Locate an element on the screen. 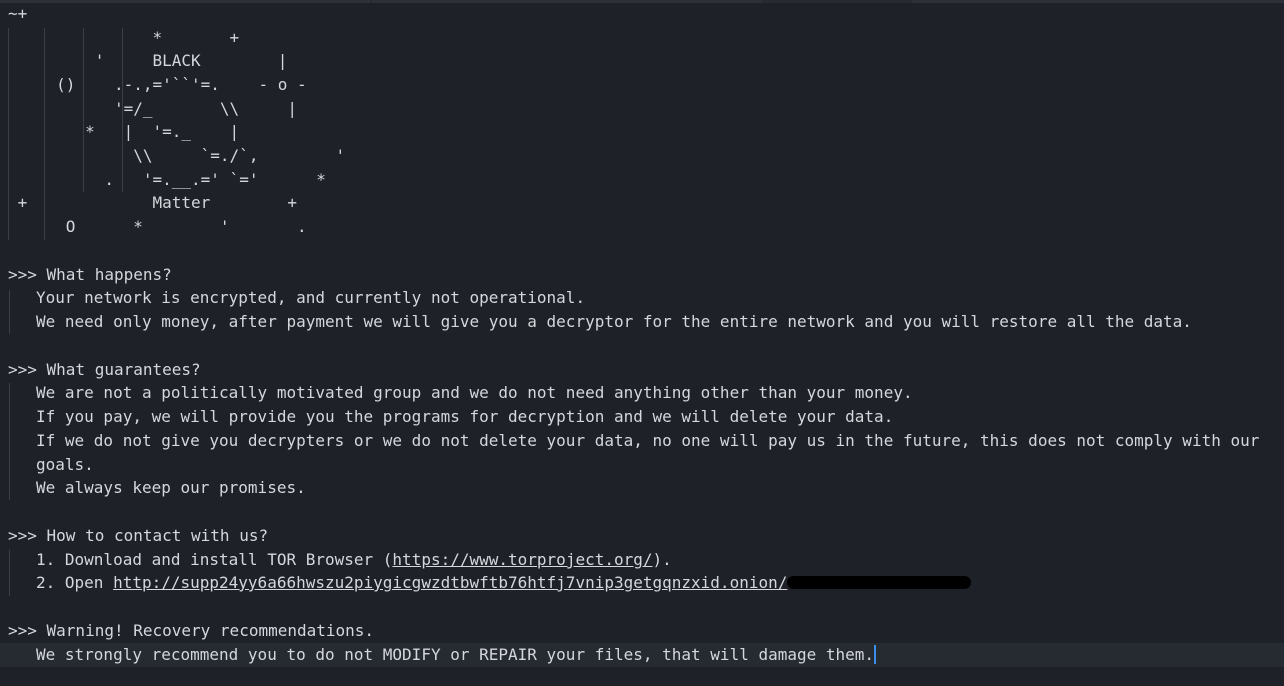 This screenshot has height=686, width=1284. ascii-art-line: ~+ is located at coordinates (18, 13).